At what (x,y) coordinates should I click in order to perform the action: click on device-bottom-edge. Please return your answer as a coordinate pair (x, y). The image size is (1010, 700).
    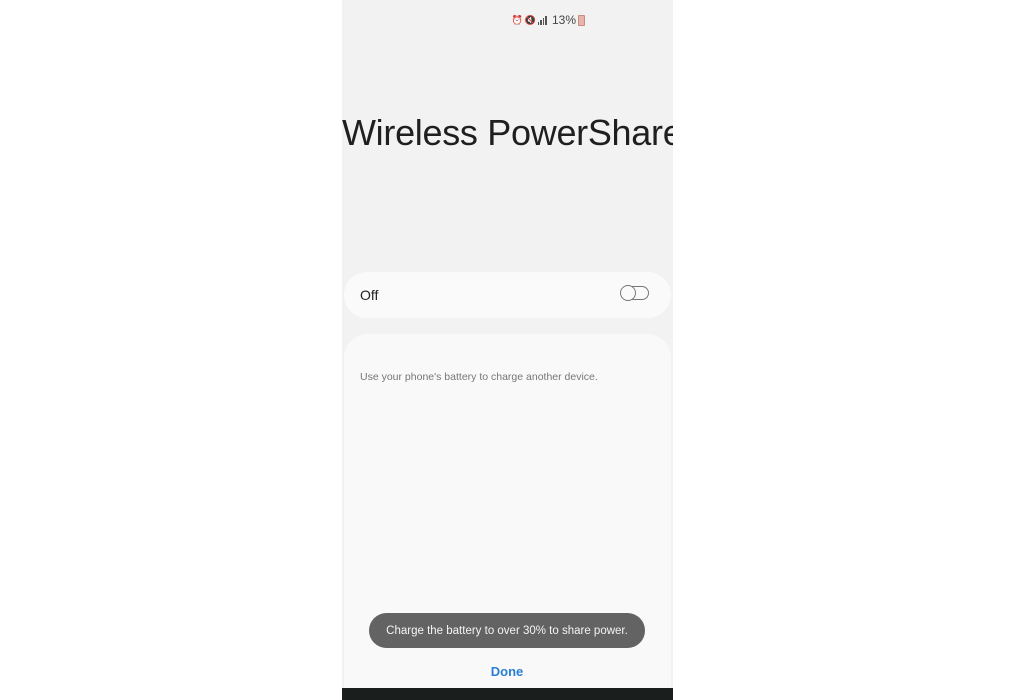
    Looking at the image, I should click on (507, 694).